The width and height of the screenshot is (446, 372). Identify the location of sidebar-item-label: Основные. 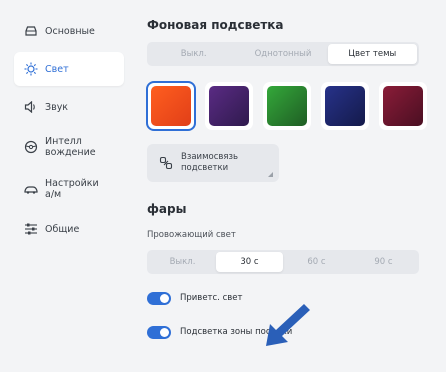
(70, 31).